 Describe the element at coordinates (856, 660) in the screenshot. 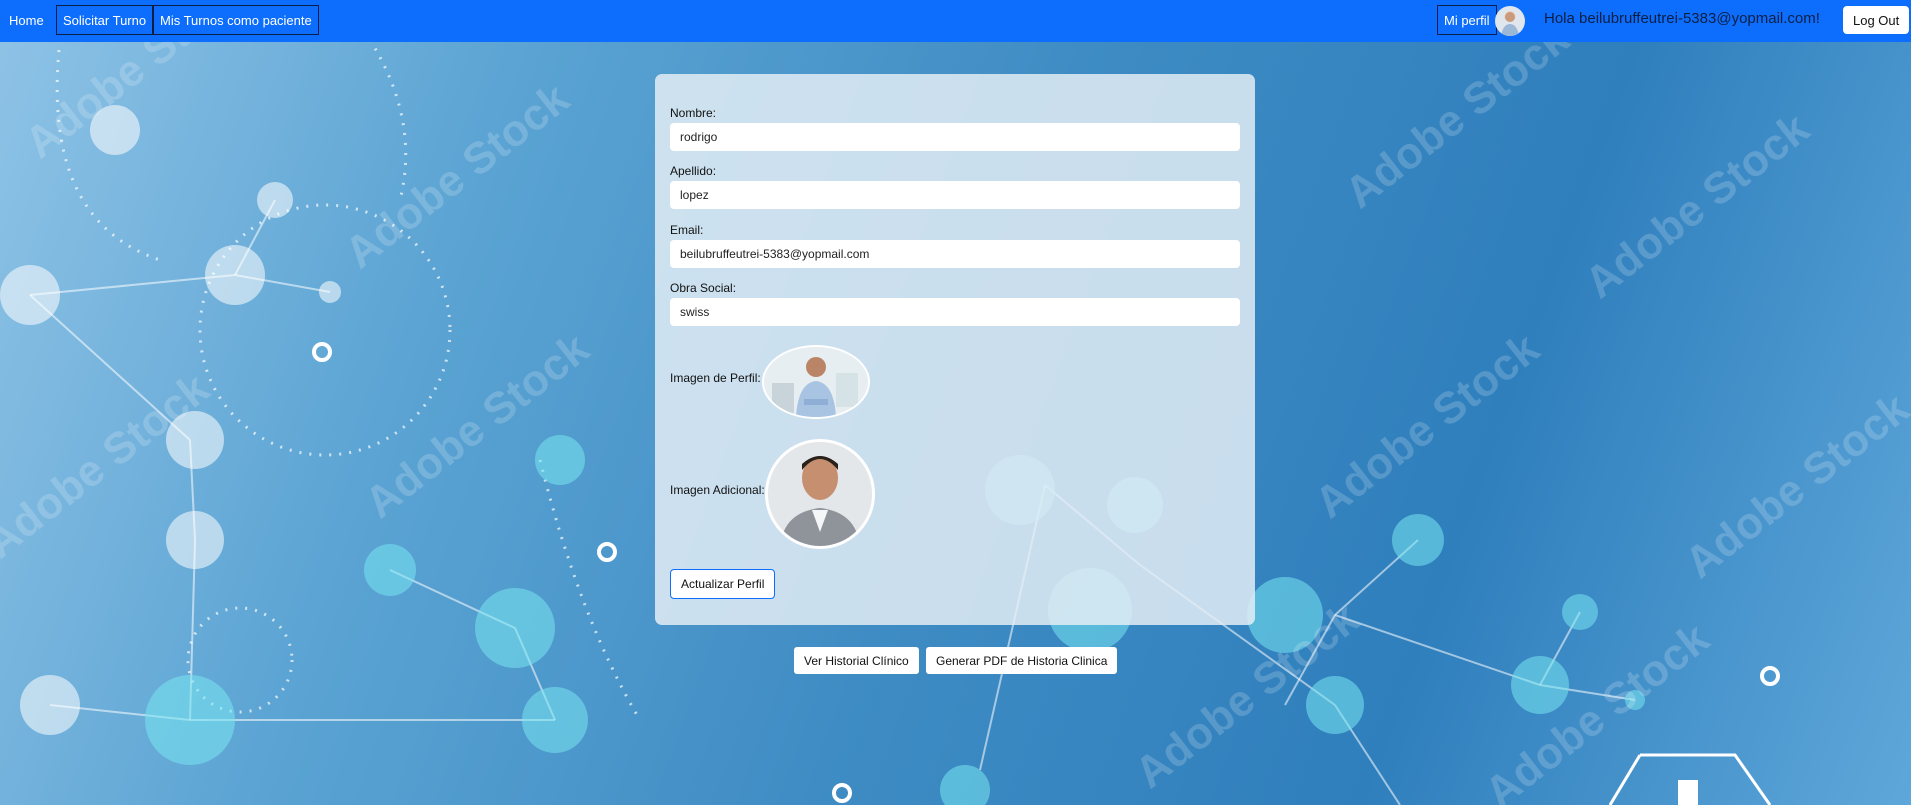

I see `view-clinical-history-button: Ver Historial Clínico` at that location.